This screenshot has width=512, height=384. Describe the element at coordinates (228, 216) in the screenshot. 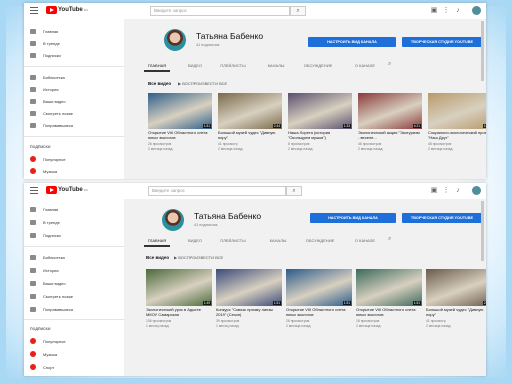

I see `channel-name: Татьяна Бабенко` at that location.